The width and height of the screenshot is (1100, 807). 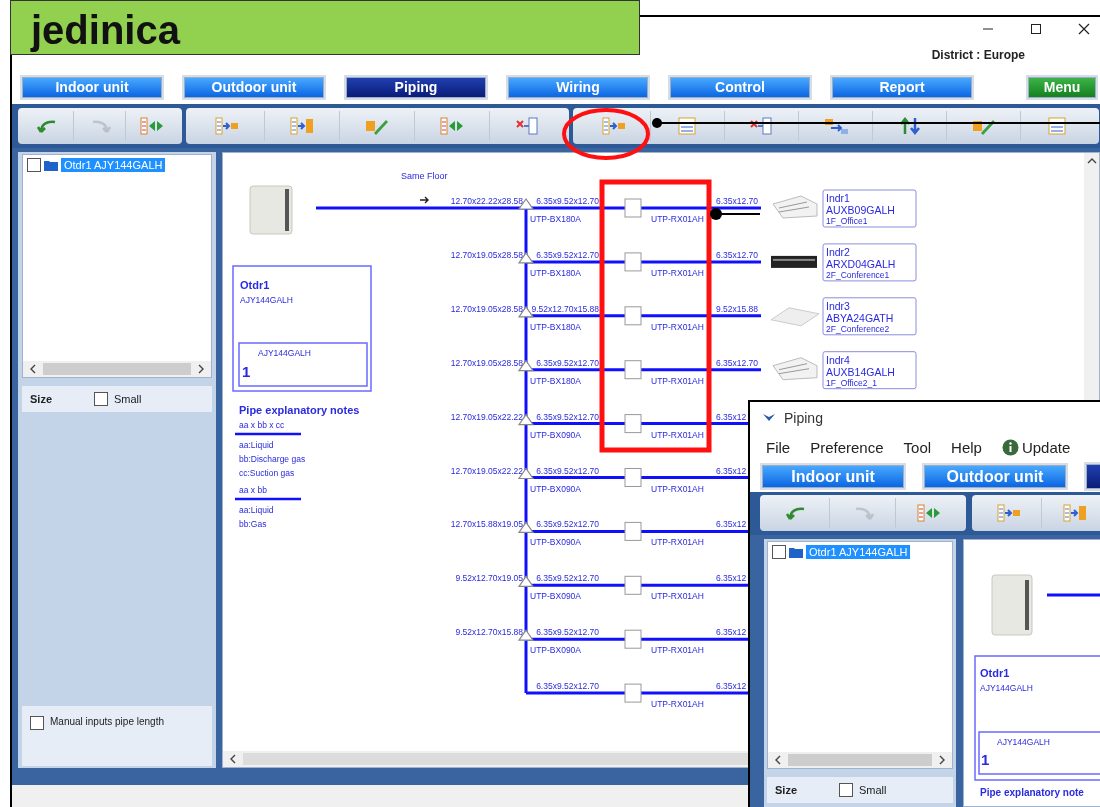 I want to click on move-arrow-icon, so click(x=835, y=126).